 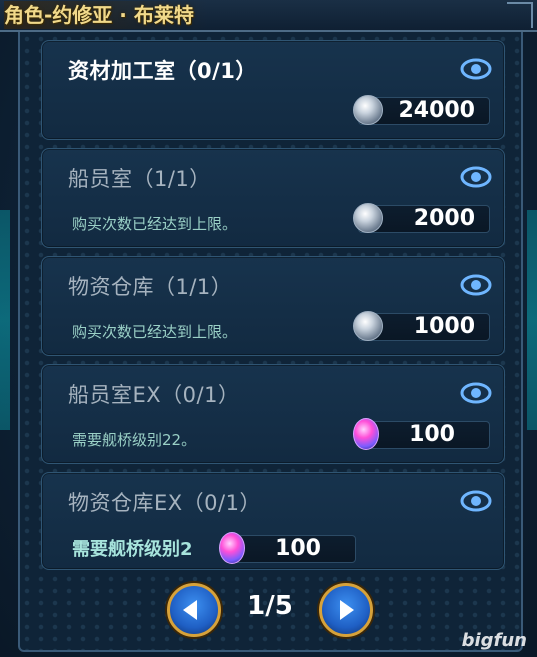 I want to click on item-note: 需要舰桥级别2, so click(x=132, y=549).